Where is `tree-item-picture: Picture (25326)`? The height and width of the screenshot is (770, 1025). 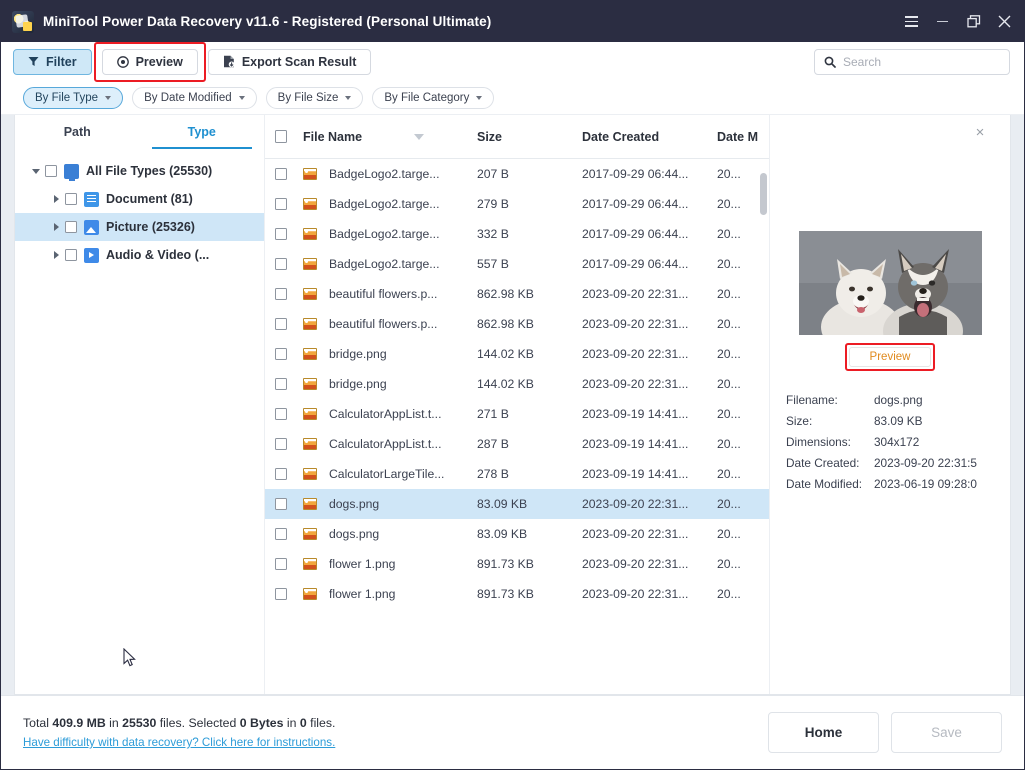
tree-item-picture: Picture (25326) is located at coordinates (139, 227).